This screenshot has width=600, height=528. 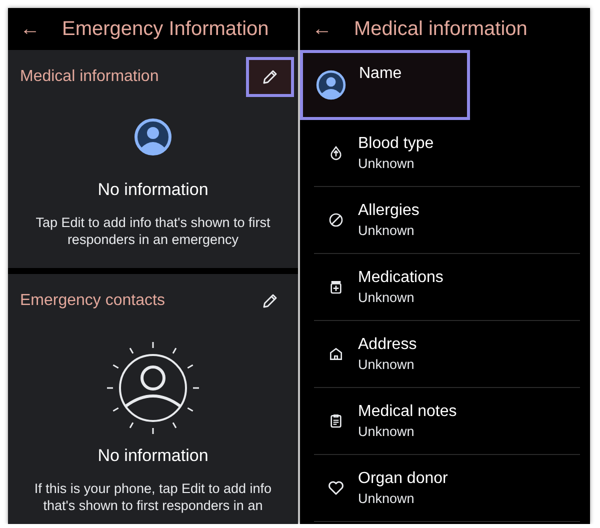 I want to click on item-label: Blood type, so click(x=396, y=144).